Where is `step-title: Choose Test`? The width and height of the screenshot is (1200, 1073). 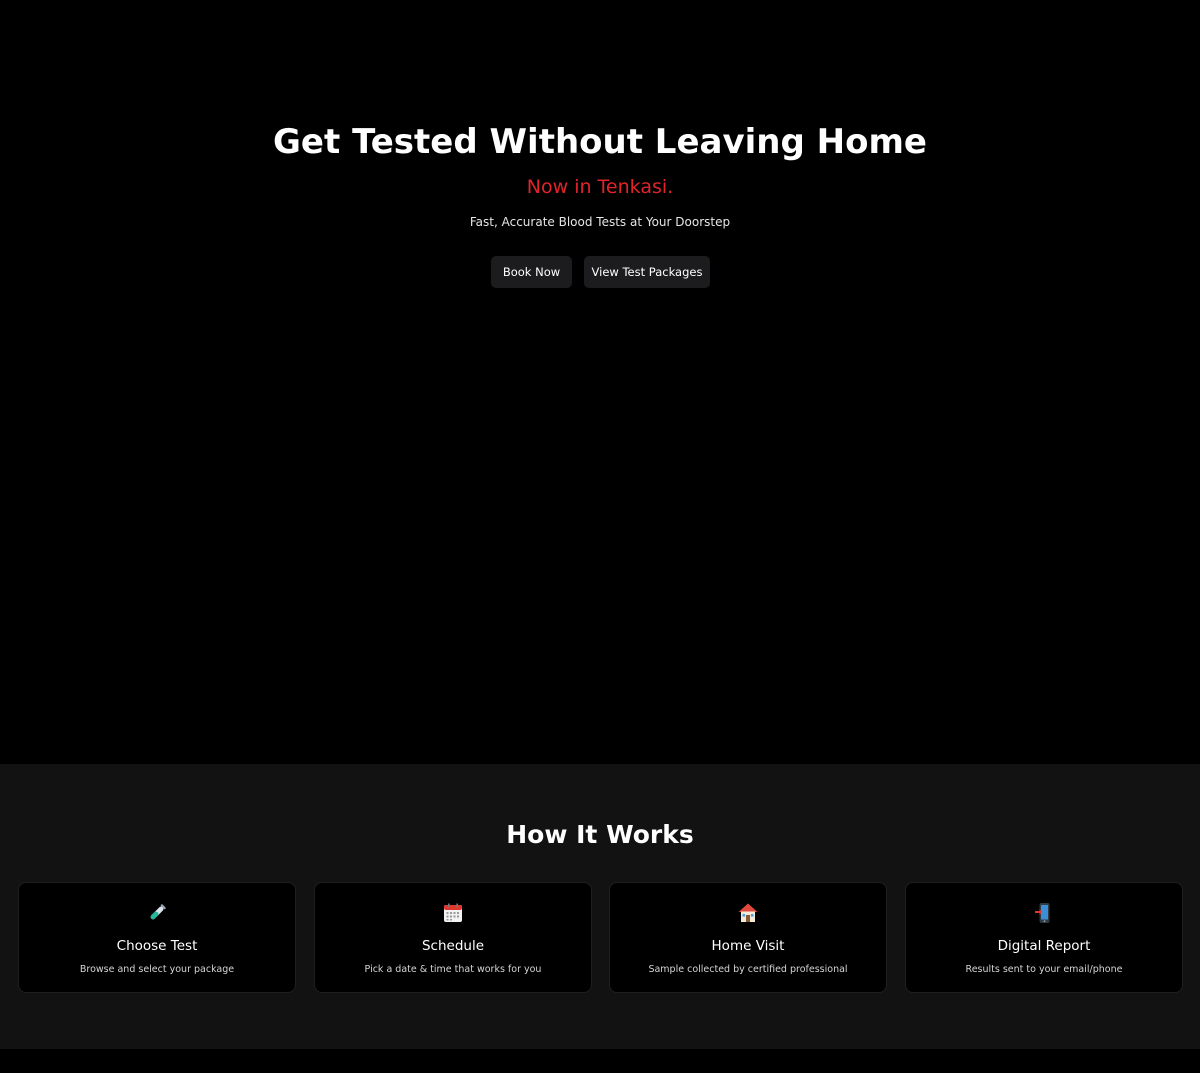 step-title: Choose Test is located at coordinates (157, 946).